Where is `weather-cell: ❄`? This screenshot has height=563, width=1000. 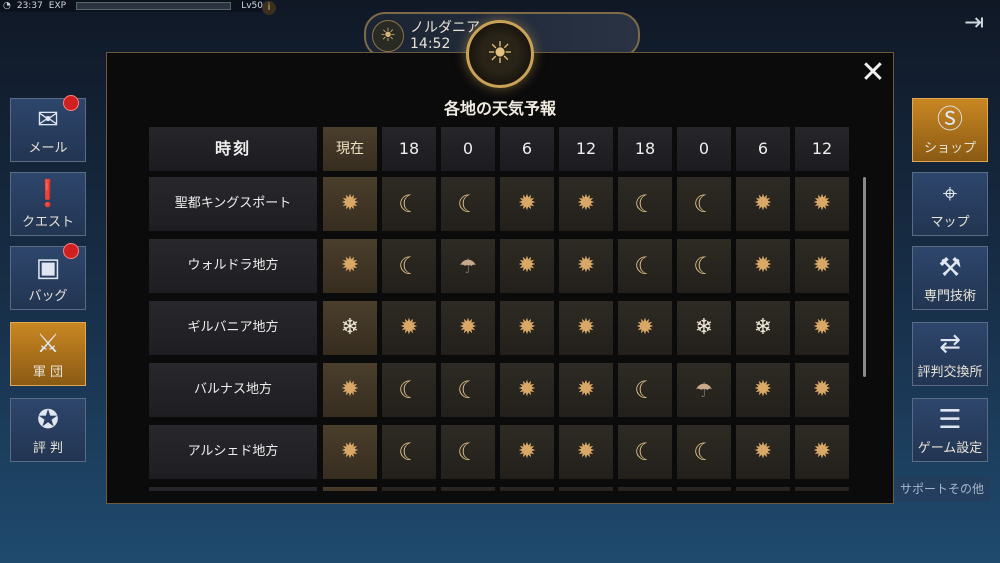 weather-cell: ❄ is located at coordinates (704, 328).